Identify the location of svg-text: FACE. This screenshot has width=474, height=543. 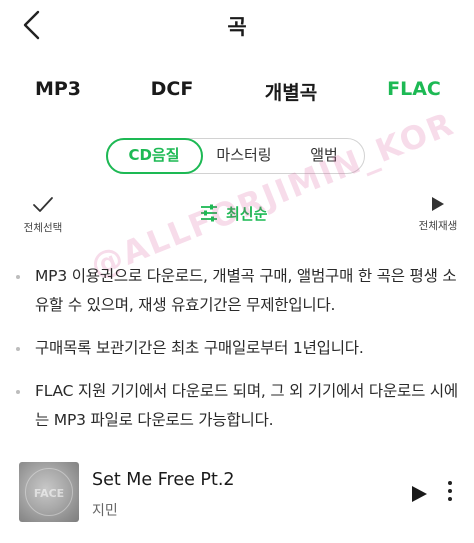
(49, 493).